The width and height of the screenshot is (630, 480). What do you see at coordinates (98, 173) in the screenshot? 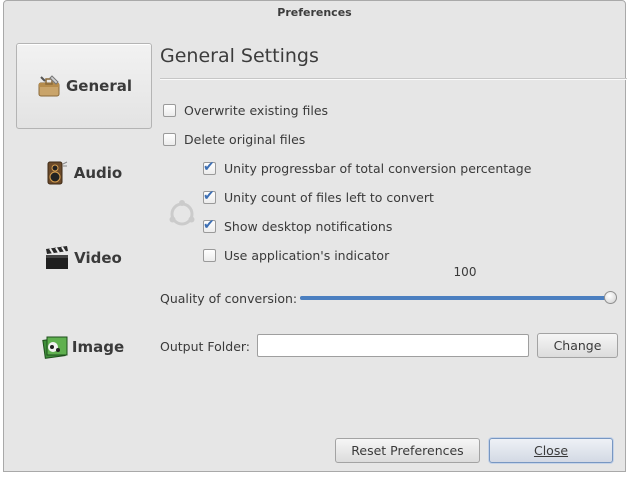
I see `sidebar-item-label: Audio` at bounding box center [98, 173].